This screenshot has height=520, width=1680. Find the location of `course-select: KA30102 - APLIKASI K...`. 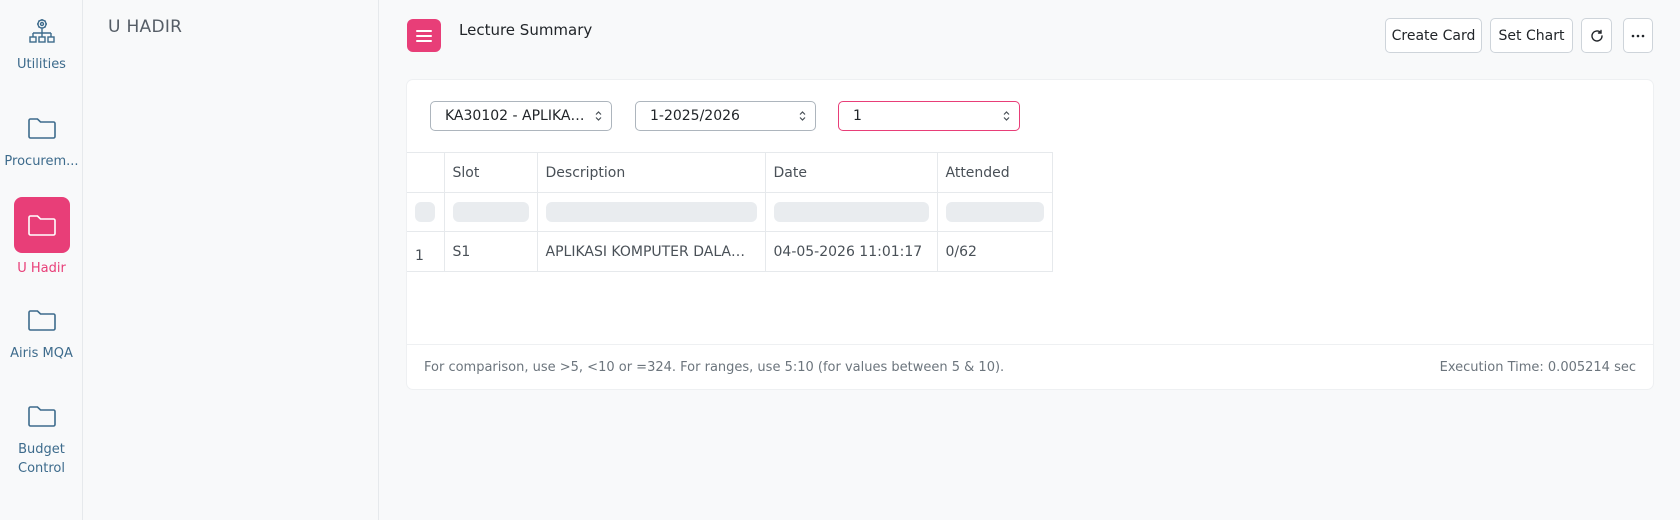

course-select: KA30102 - APLIKASI K... is located at coordinates (521, 116).